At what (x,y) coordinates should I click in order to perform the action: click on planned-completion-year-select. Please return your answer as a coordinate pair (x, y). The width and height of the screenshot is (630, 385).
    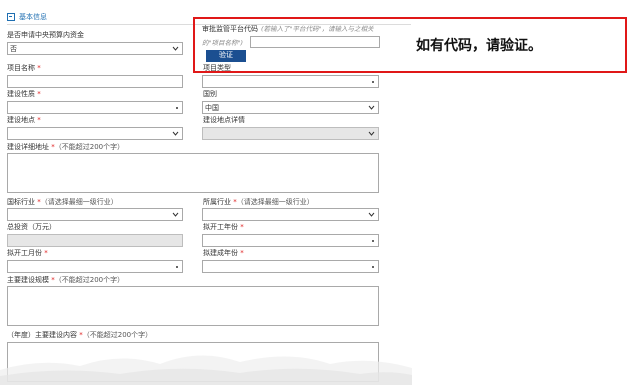
    Looking at the image, I should click on (290, 266).